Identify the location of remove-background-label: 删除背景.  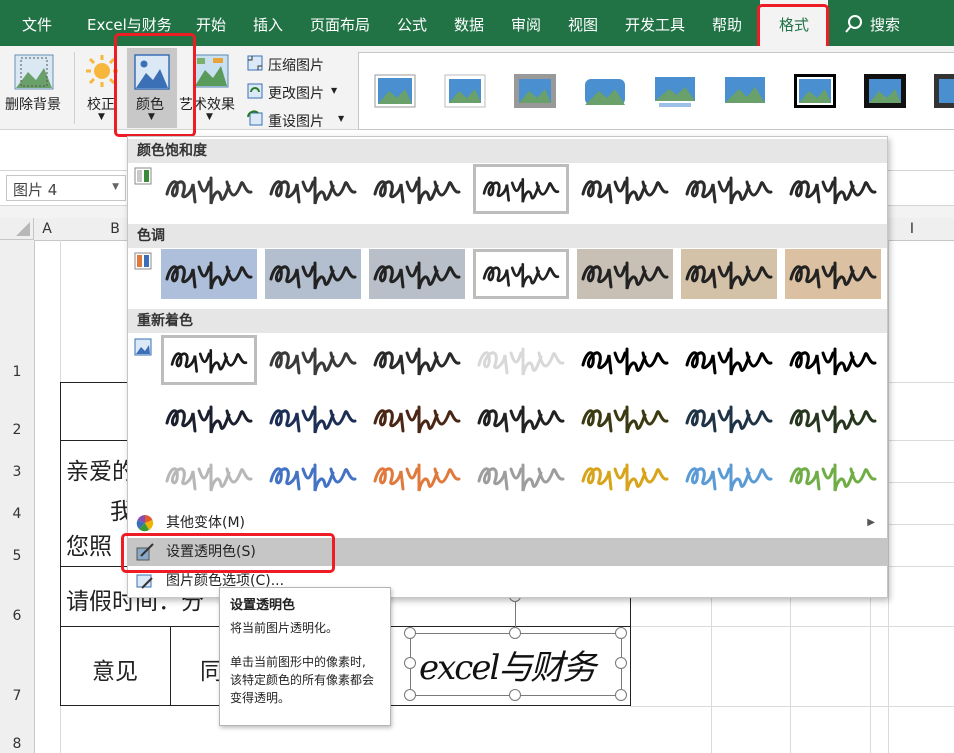
(33, 104).